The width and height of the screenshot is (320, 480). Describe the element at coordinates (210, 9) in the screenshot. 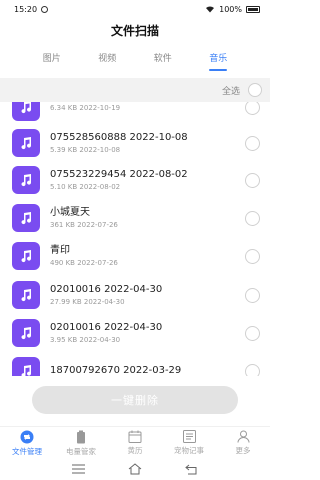

I see `wifi-icon` at that location.